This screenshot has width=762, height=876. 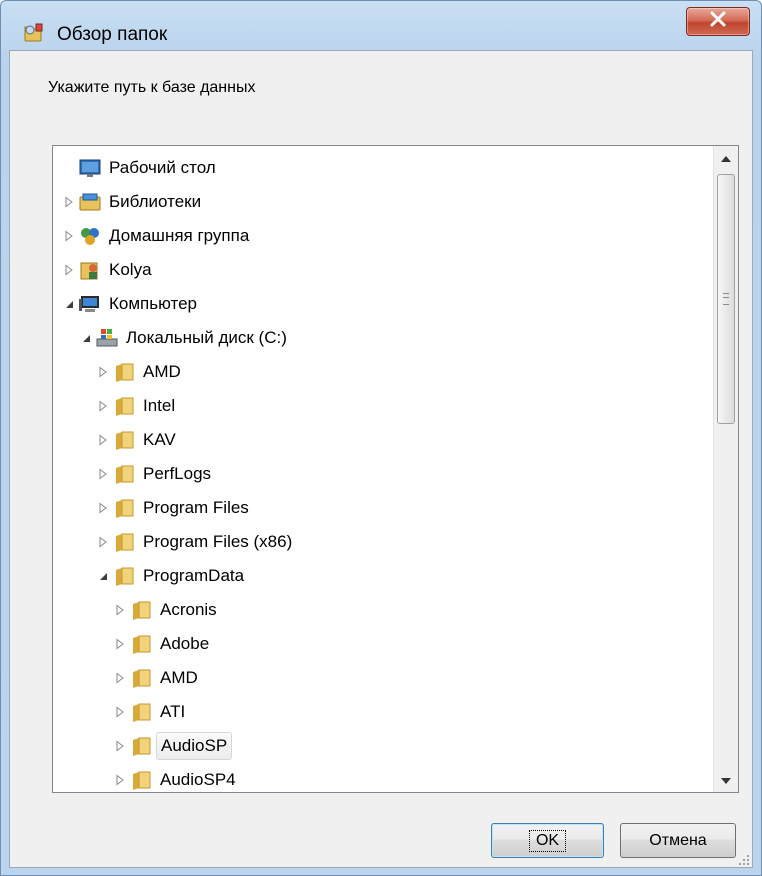 What do you see at coordinates (153, 303) in the screenshot?
I see `tree-item-label: Компьютер` at bounding box center [153, 303].